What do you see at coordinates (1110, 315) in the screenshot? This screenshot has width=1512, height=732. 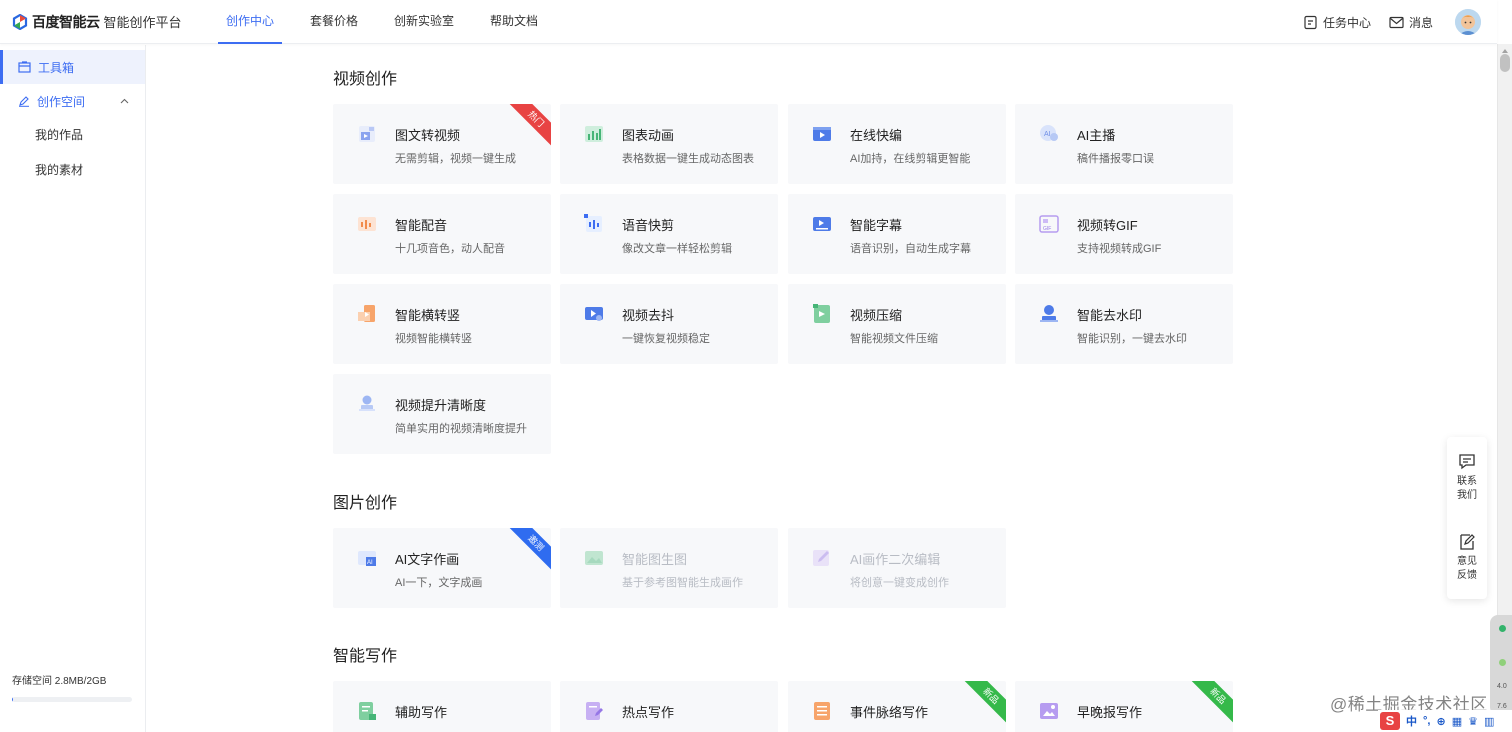 I see `tool-card-title: 智能去水印` at bounding box center [1110, 315].